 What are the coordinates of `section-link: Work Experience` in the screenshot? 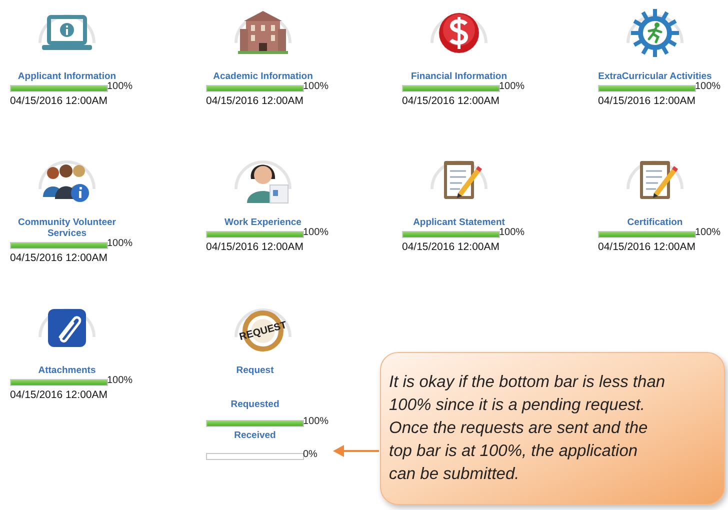 It's located at (263, 222).